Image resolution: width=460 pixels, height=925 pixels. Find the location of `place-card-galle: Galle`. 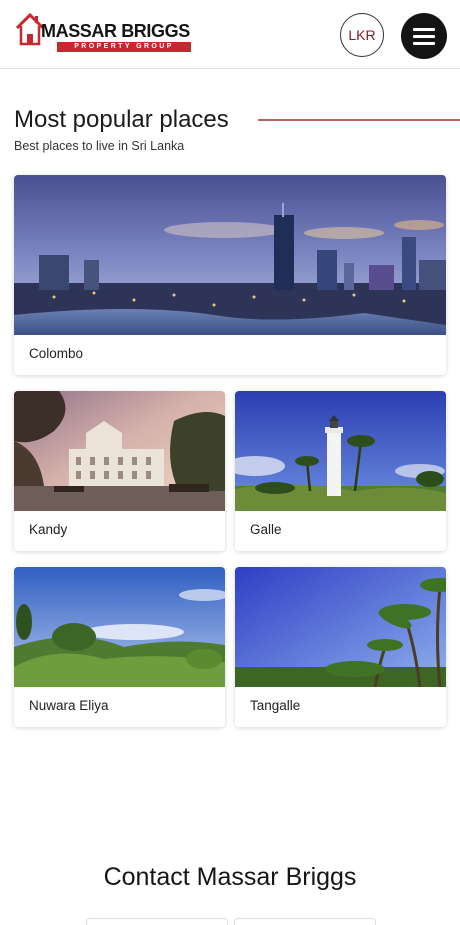

place-card-galle: Galle is located at coordinates (340, 471).